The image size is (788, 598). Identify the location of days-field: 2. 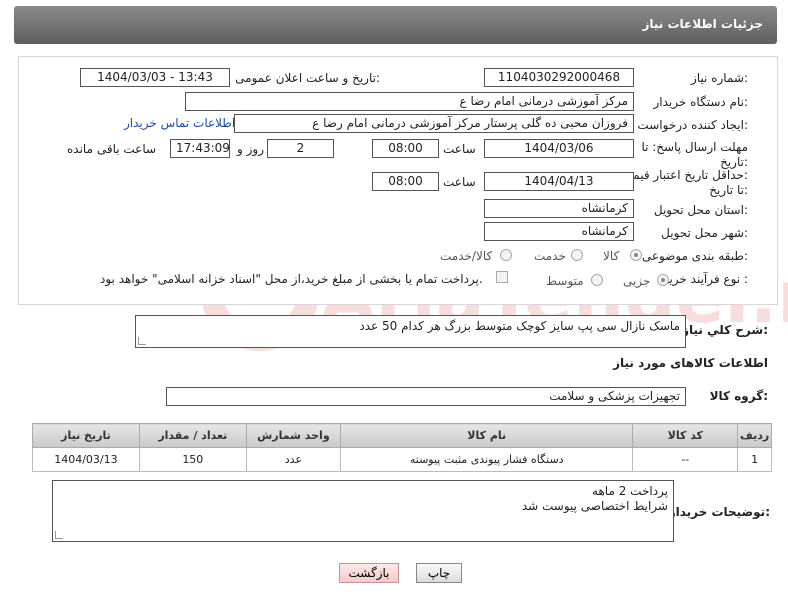
(300, 148).